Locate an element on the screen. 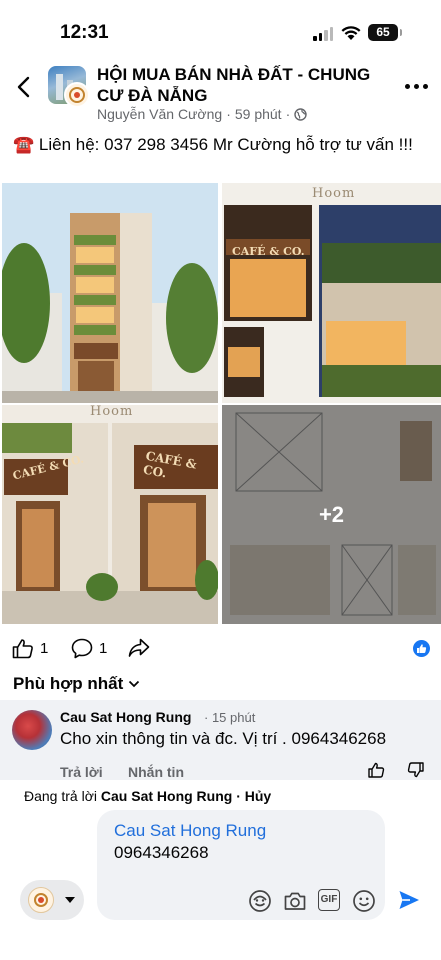 The width and height of the screenshot is (441, 960). replying-to-name: Cau Sat Hong Rung is located at coordinates (166, 796).